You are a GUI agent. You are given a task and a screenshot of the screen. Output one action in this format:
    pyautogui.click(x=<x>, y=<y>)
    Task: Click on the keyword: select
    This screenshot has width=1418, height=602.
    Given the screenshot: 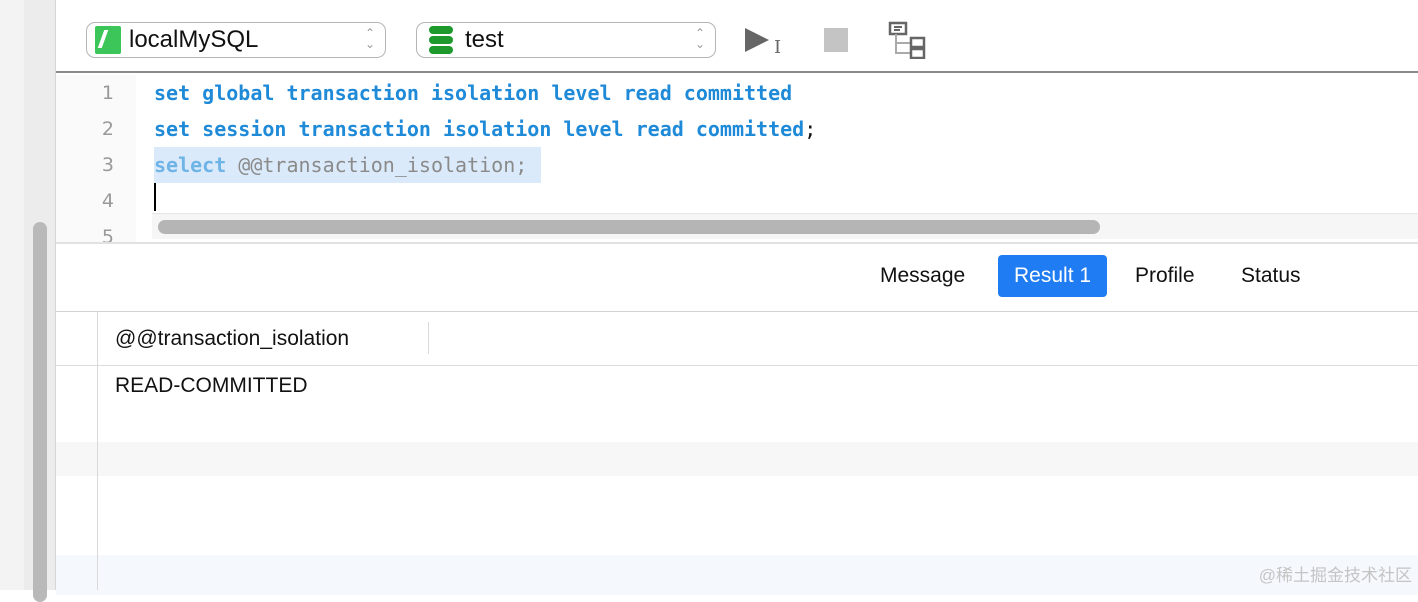 What is the action you would take?
    pyautogui.click(x=190, y=165)
    